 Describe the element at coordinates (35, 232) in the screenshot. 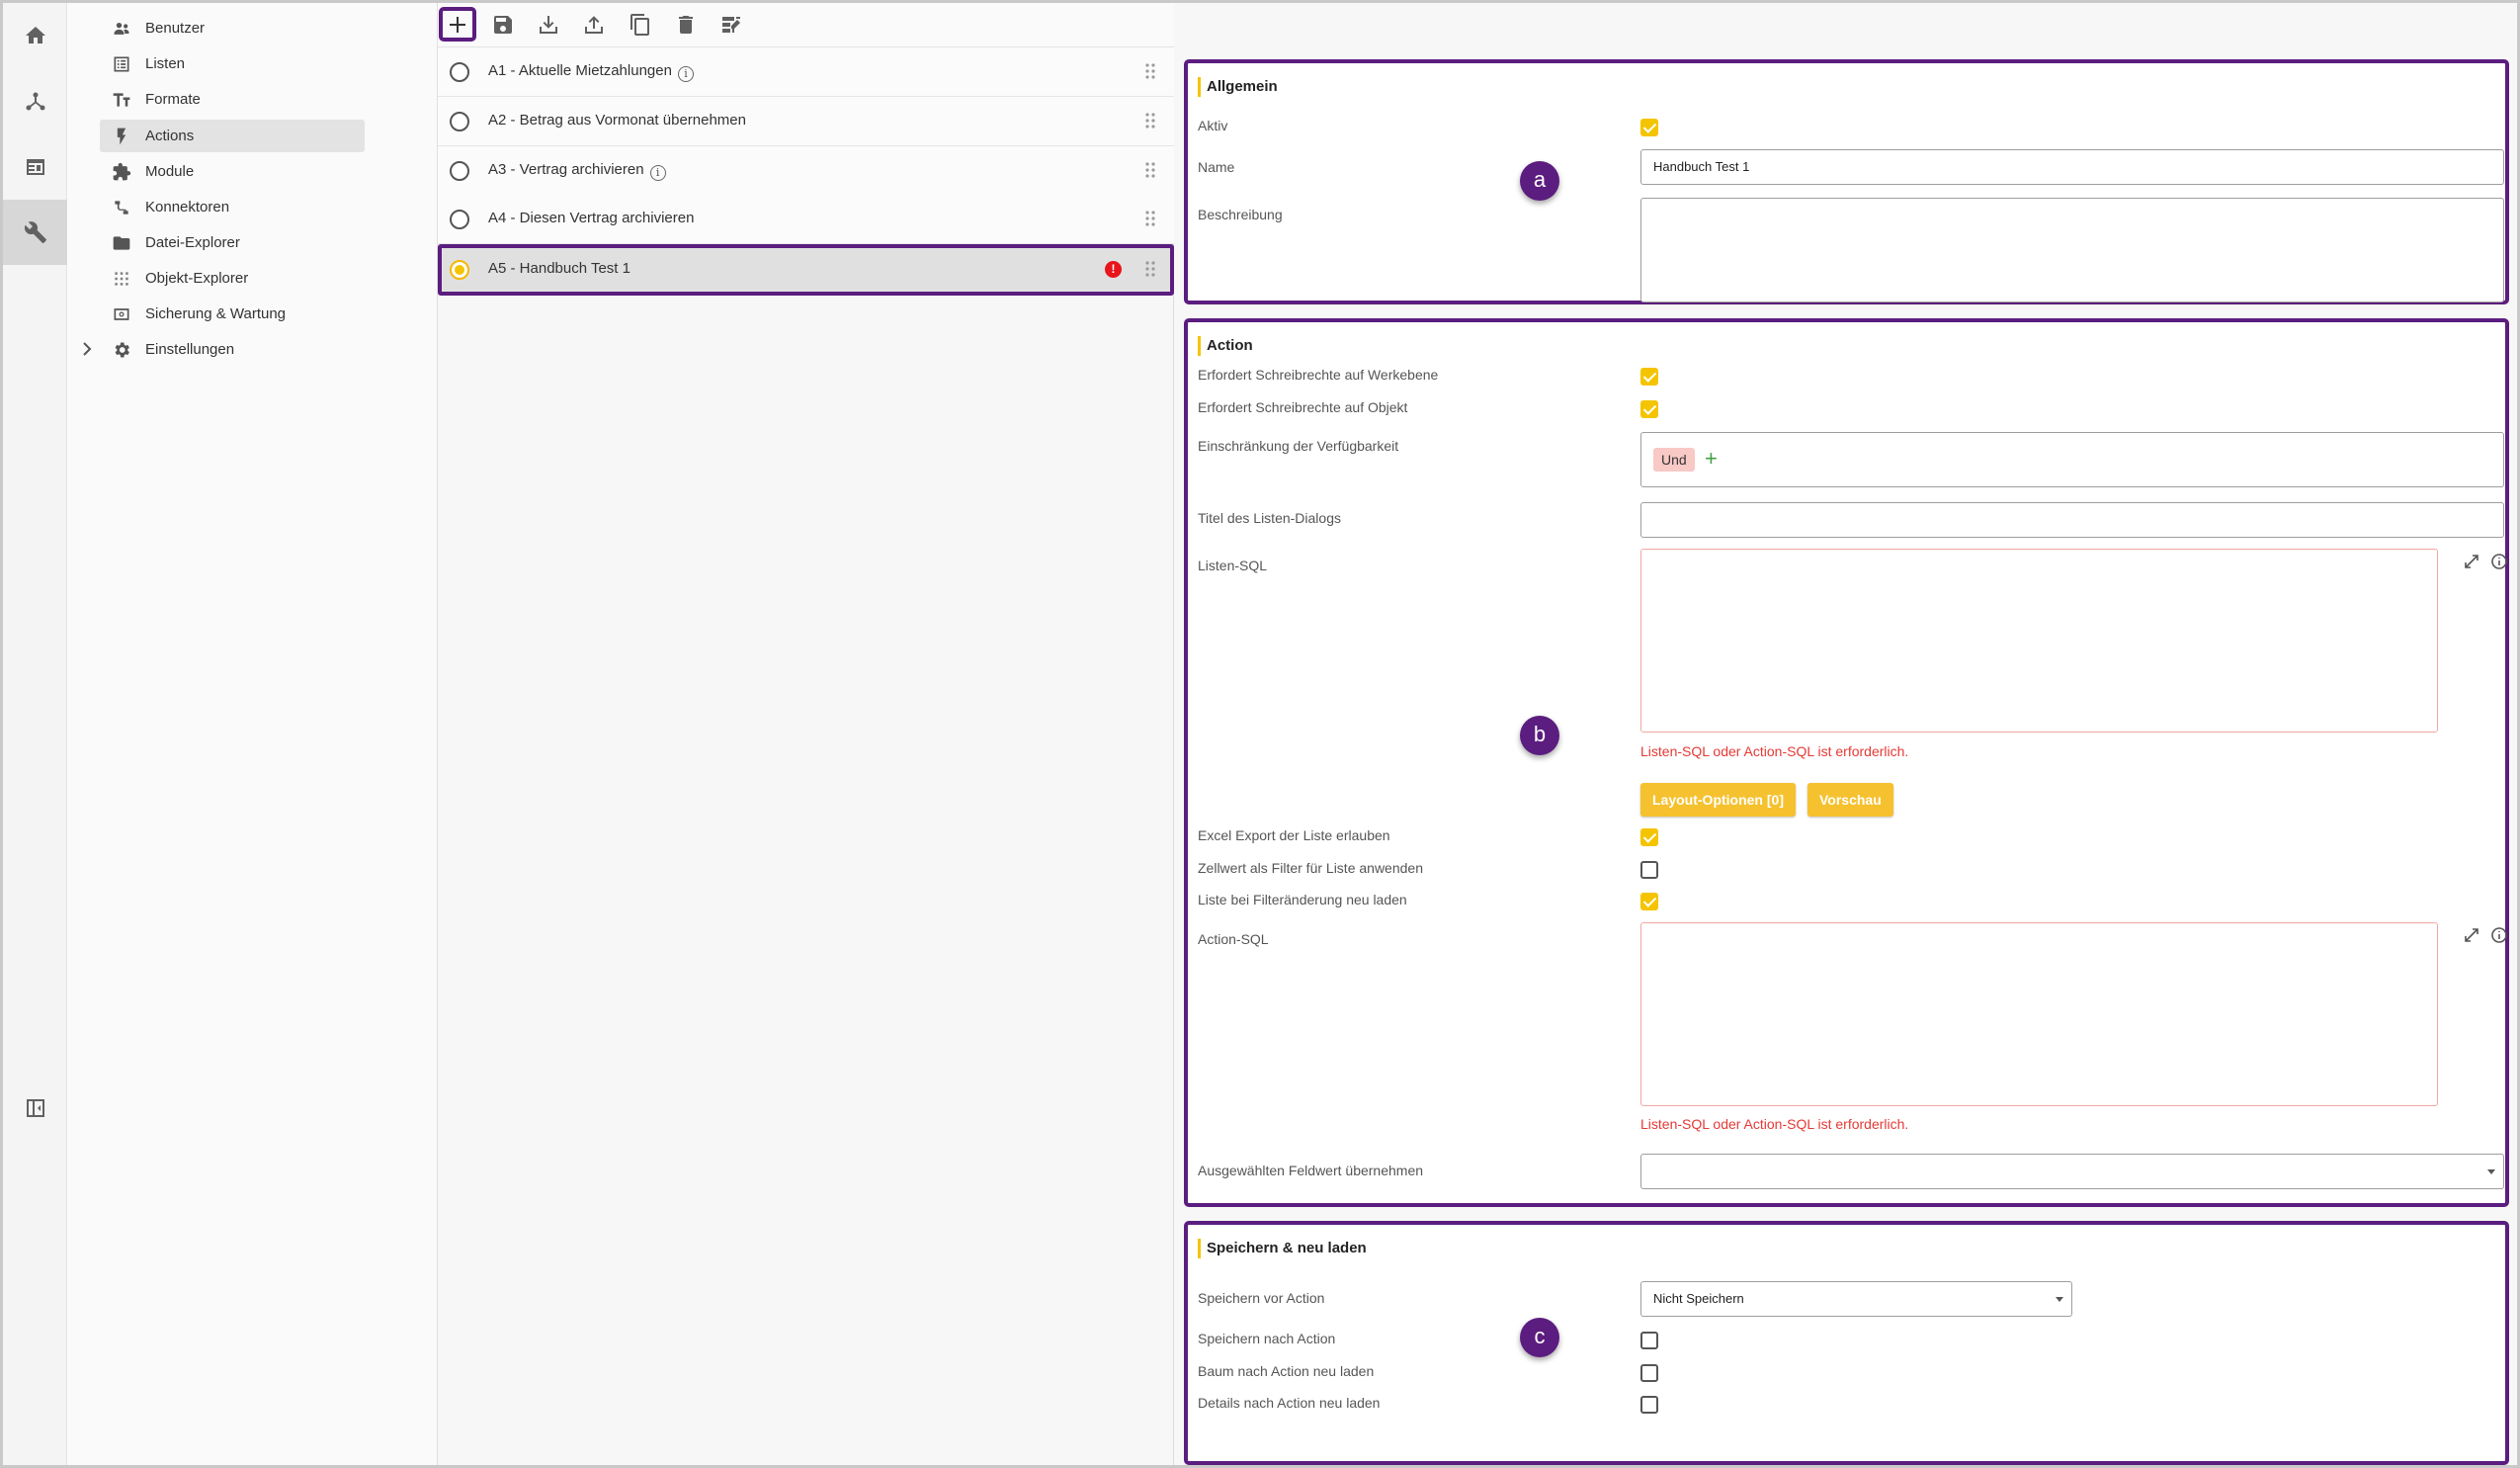

I see `wrench-icon` at that location.